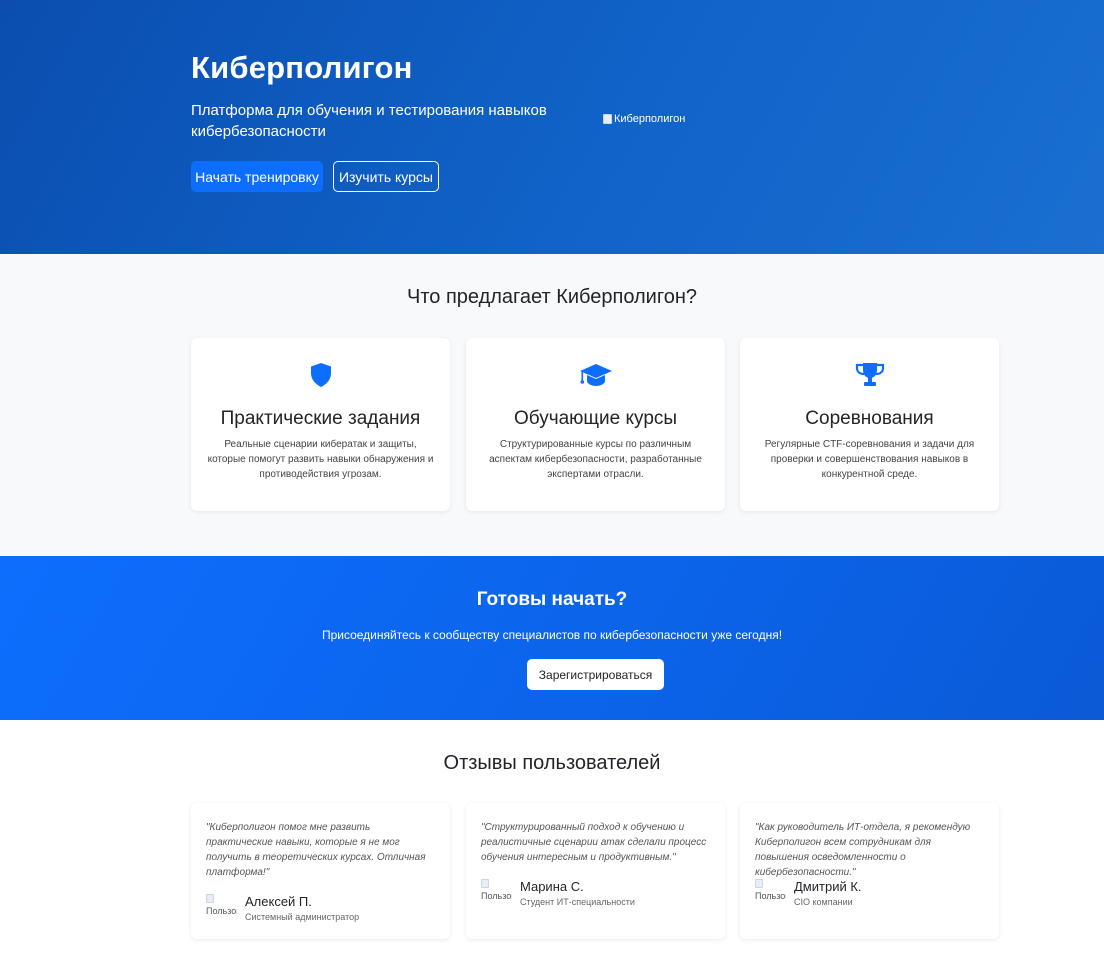 Image resolution: width=1104 pixels, height=954 pixels. Describe the element at coordinates (320, 375) in the screenshot. I see `shield-icon` at that location.